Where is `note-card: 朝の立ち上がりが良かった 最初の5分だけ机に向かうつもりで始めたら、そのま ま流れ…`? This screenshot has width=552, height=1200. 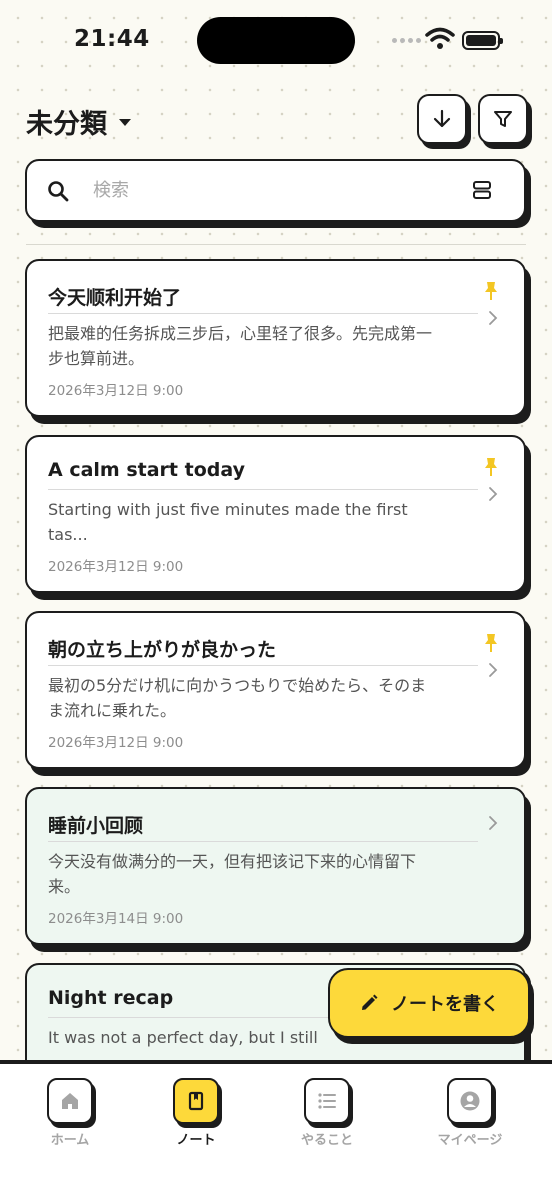 note-card: 朝の立ち上がりが良かった 最初の5分だけ机に向かうつもりで始めたら、そのま ま流れ… is located at coordinates (275, 690).